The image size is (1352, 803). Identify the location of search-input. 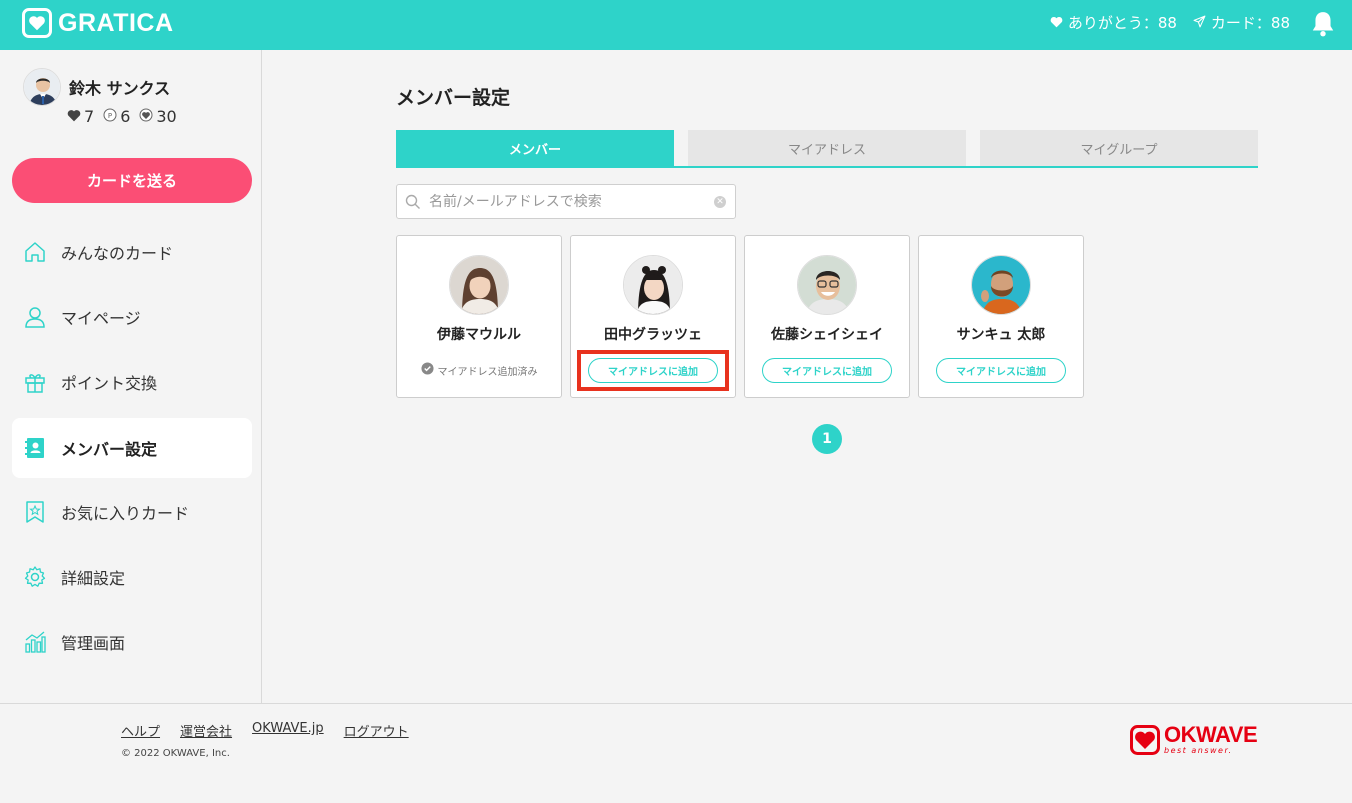
(569, 202).